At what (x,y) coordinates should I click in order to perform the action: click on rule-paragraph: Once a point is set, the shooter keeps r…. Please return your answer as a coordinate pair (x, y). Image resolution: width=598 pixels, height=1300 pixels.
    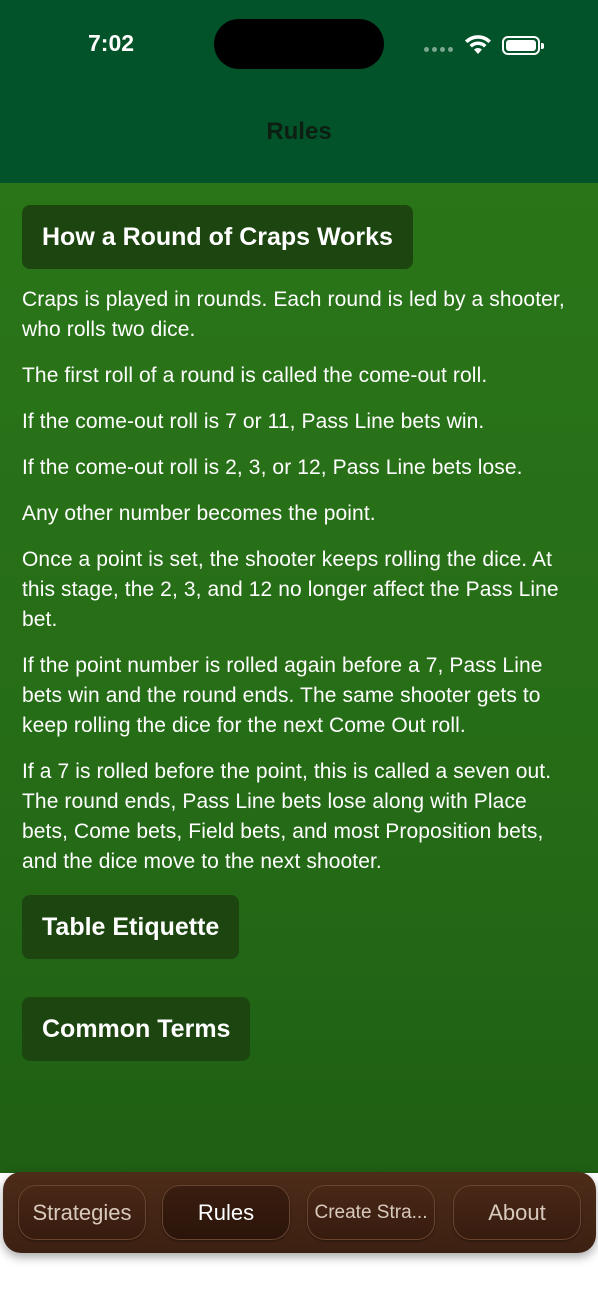
    Looking at the image, I should click on (290, 589).